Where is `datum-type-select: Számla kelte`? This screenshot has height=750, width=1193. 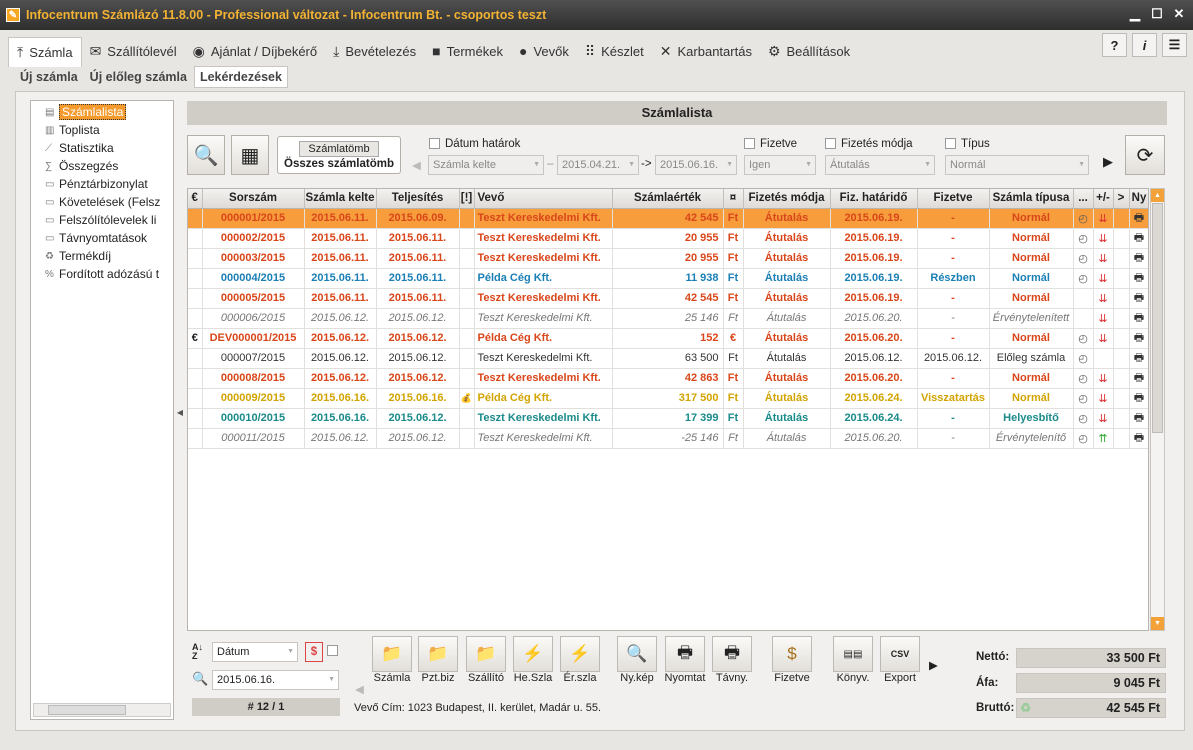 datum-type-select: Számla kelte is located at coordinates (486, 165).